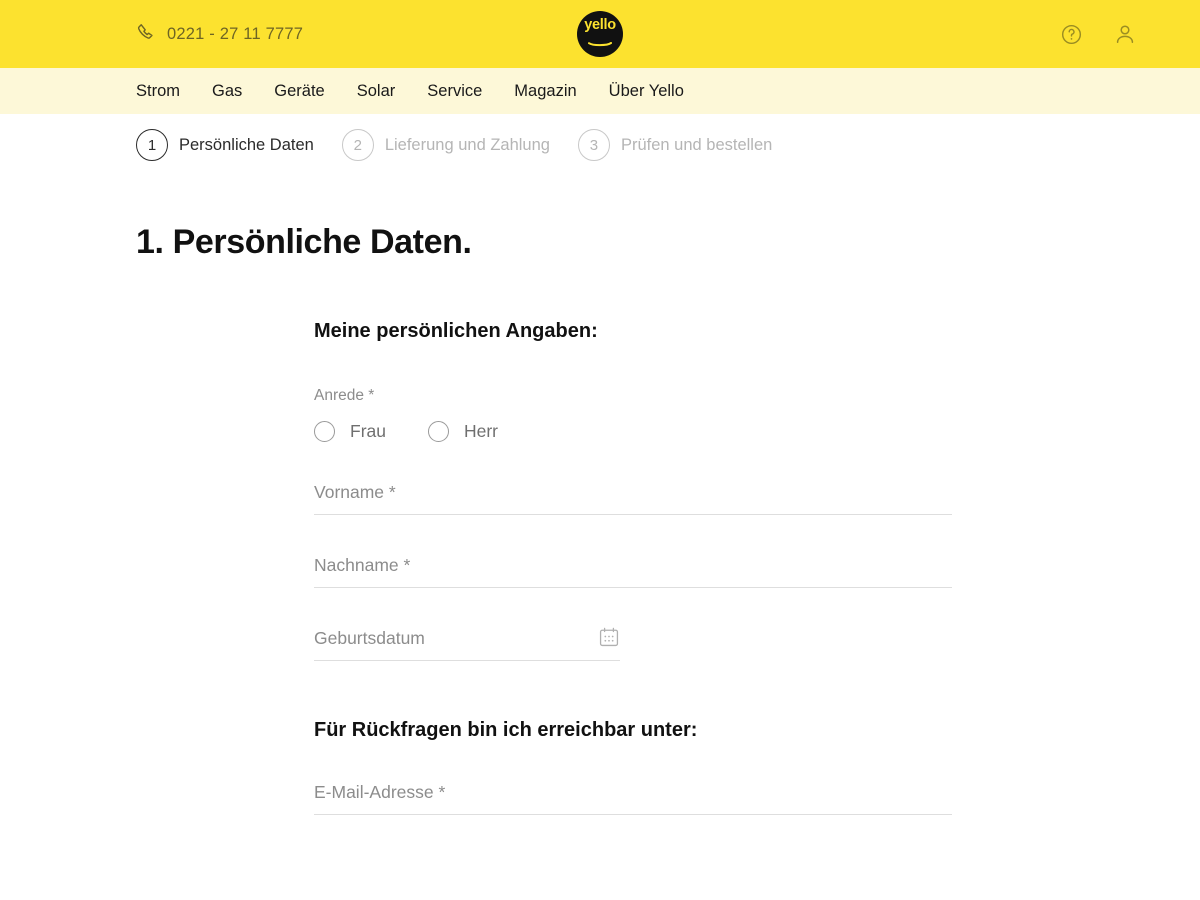 This screenshot has height=900, width=1200. Describe the element at coordinates (235, 33) in the screenshot. I see `phone-number: 0221 - 27 11 7777` at that location.